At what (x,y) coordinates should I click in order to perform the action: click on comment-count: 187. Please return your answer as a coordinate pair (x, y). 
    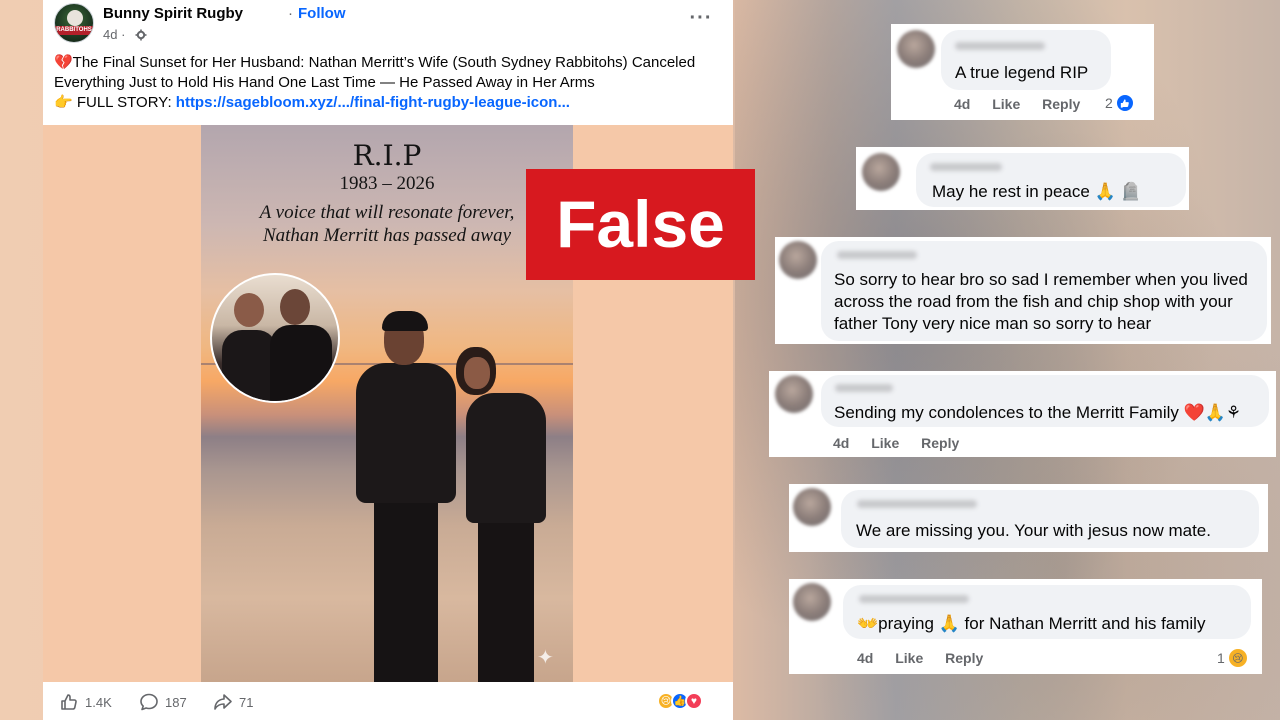
    Looking at the image, I should click on (176, 702).